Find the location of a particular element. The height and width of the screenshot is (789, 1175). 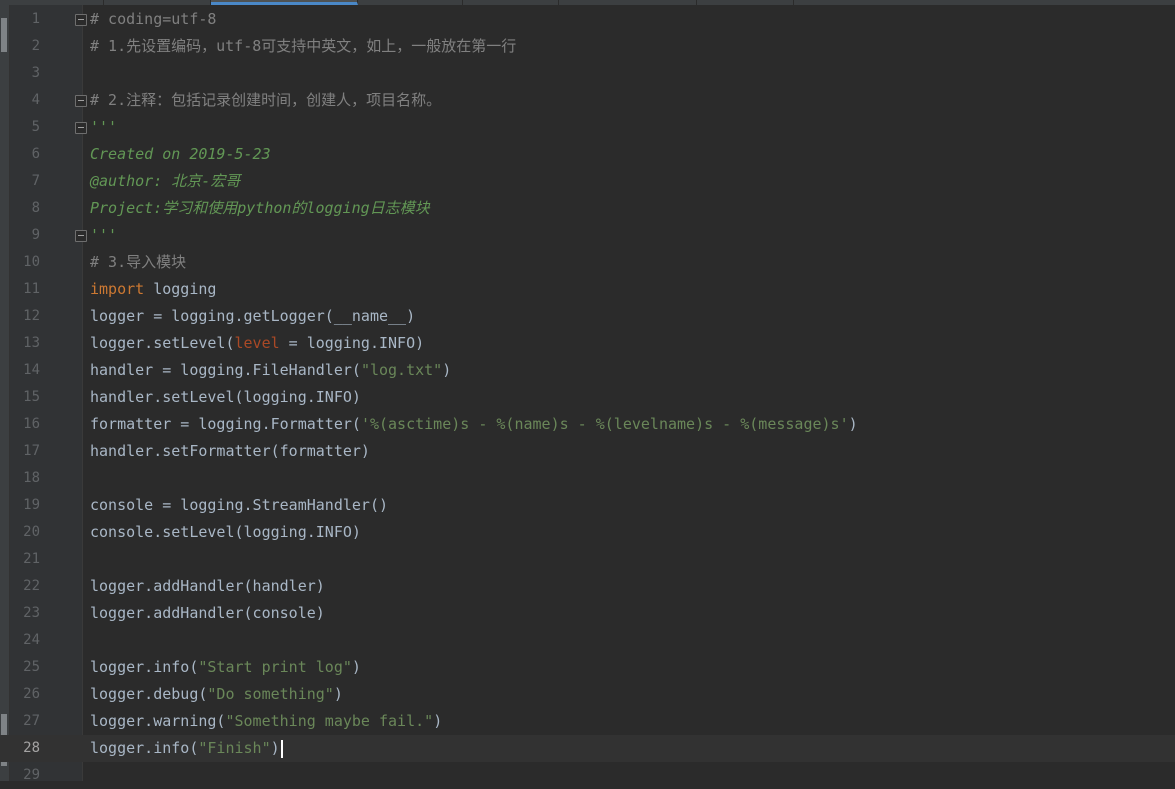

line-number: 25 is located at coordinates (31, 667).